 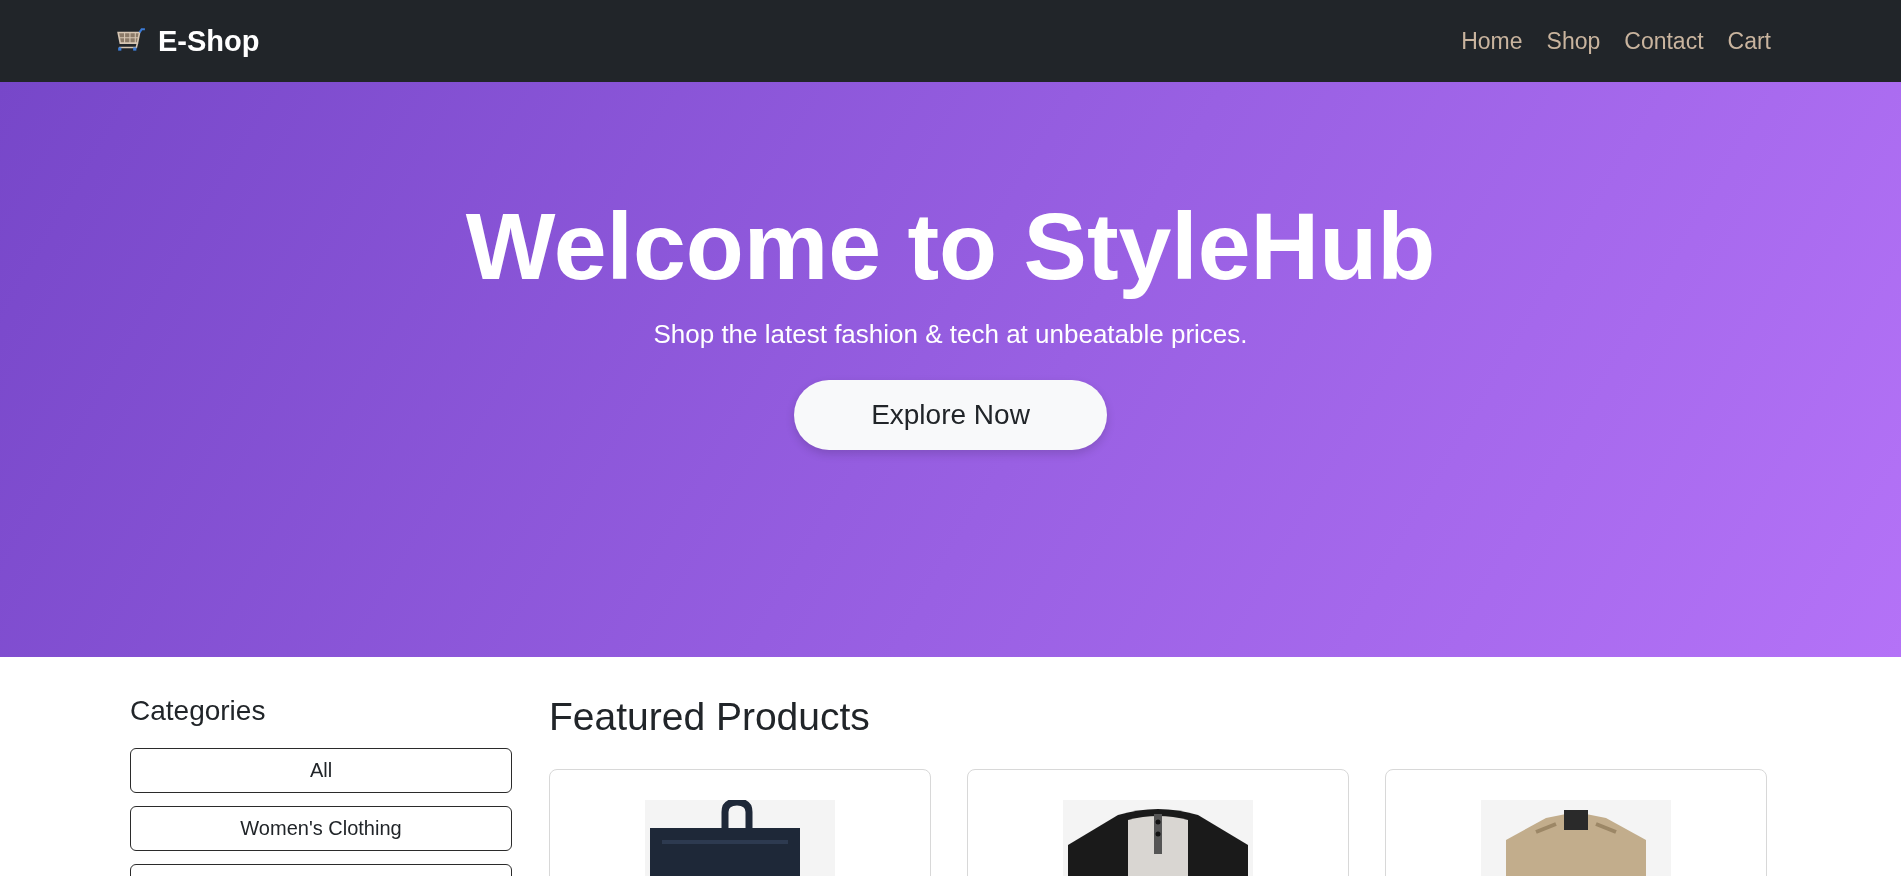 What do you see at coordinates (321, 770) in the screenshot?
I see `category-button: All` at bounding box center [321, 770].